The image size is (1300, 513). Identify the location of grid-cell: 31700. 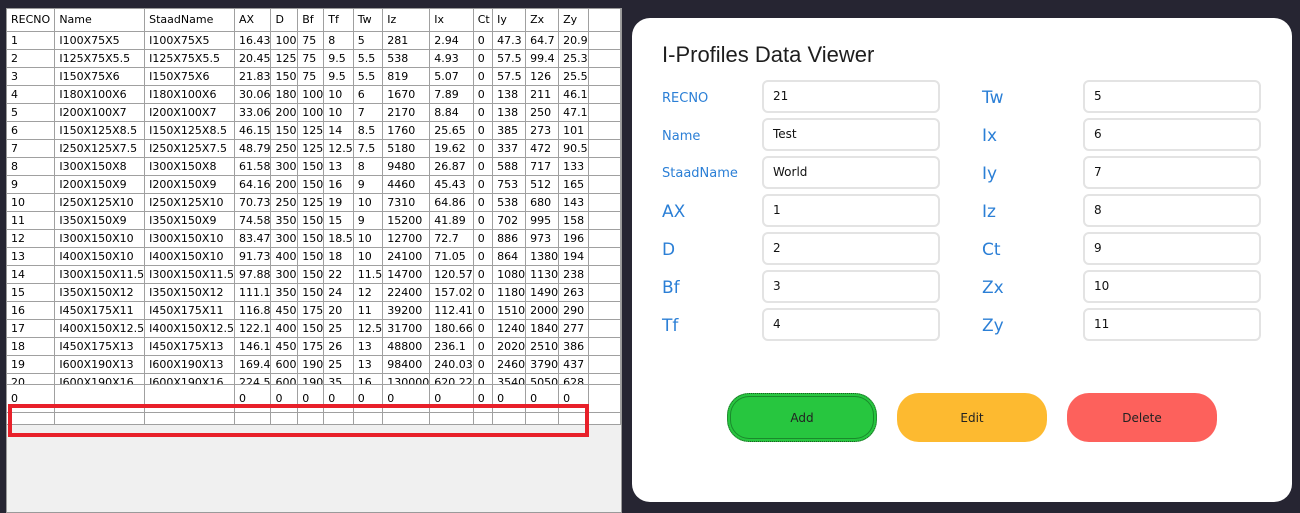
(406, 328).